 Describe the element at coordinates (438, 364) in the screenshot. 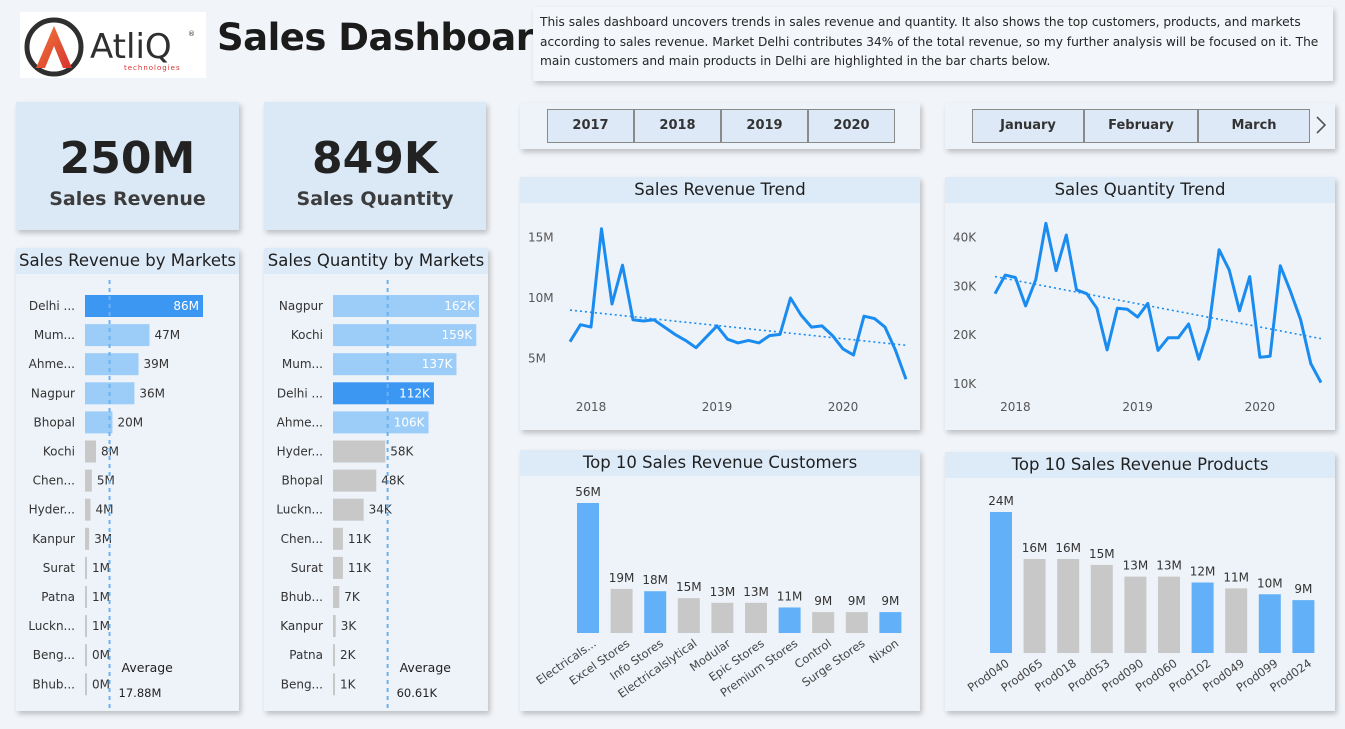

I see `bar-value-label: 137K` at that location.